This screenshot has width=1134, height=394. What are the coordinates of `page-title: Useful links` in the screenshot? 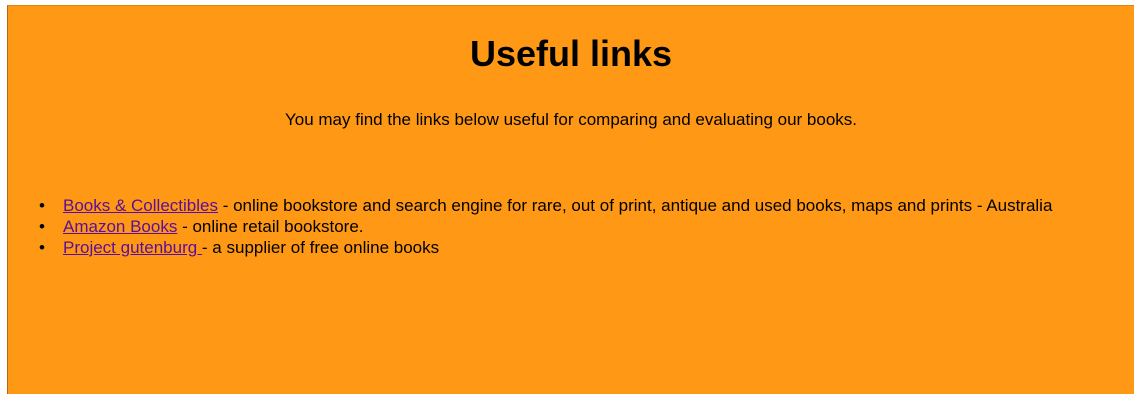 It's located at (571, 53).